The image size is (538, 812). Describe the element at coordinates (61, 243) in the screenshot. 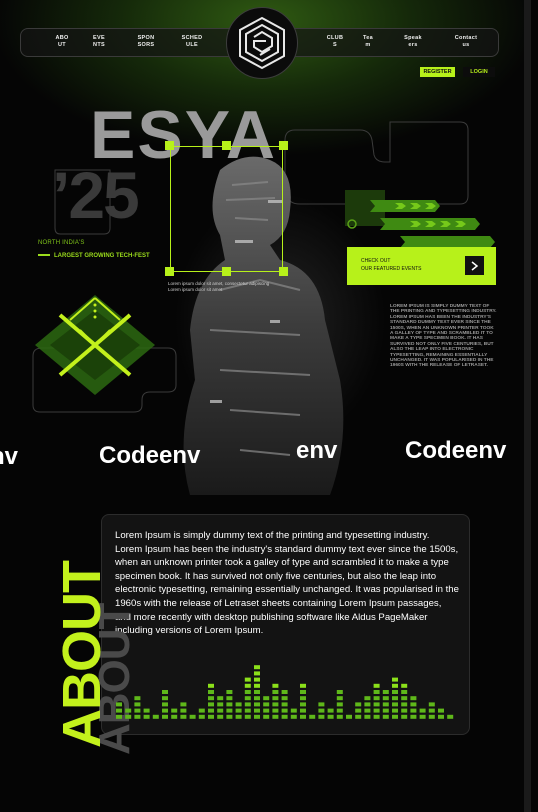

I see `tagline-small: NORTH INDIA'S` at that location.